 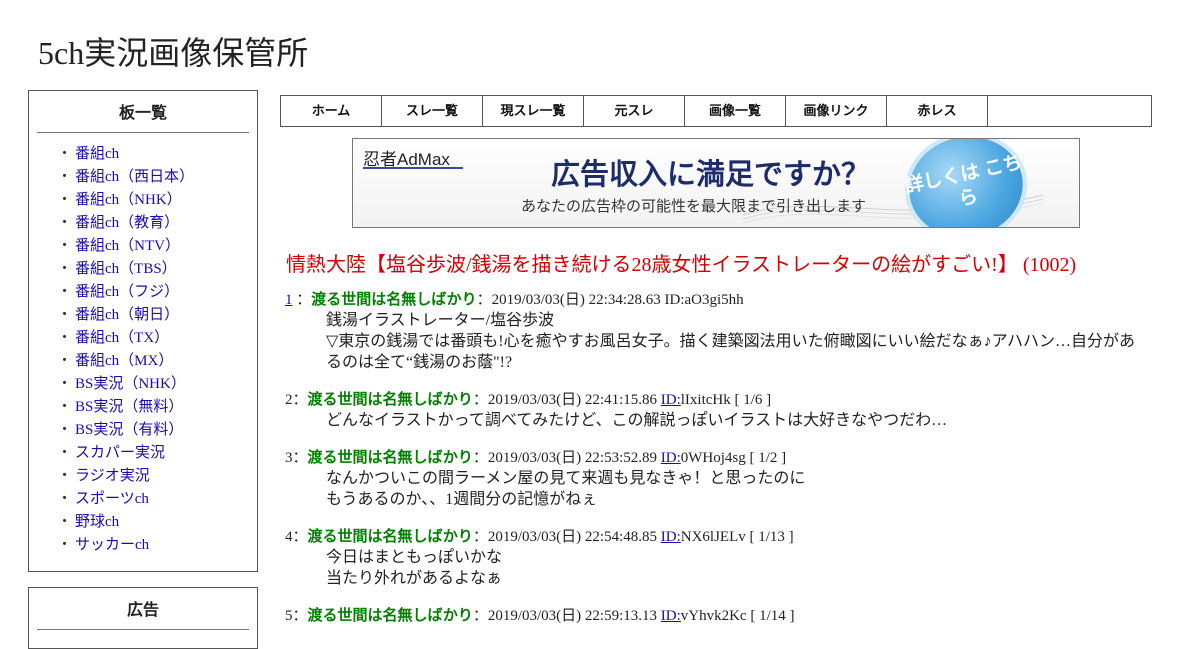 What do you see at coordinates (120, 453) in the screenshot?
I see `board-link: スカパー実況` at bounding box center [120, 453].